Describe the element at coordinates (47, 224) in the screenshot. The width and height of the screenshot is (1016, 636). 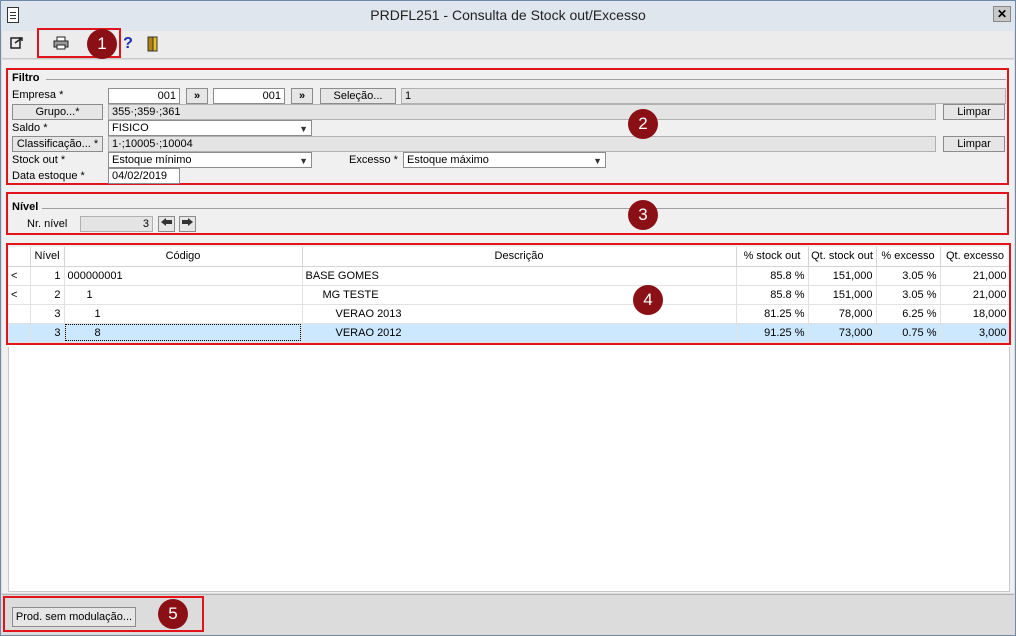
I see `nr-nivel-label: Nr. nível` at that location.